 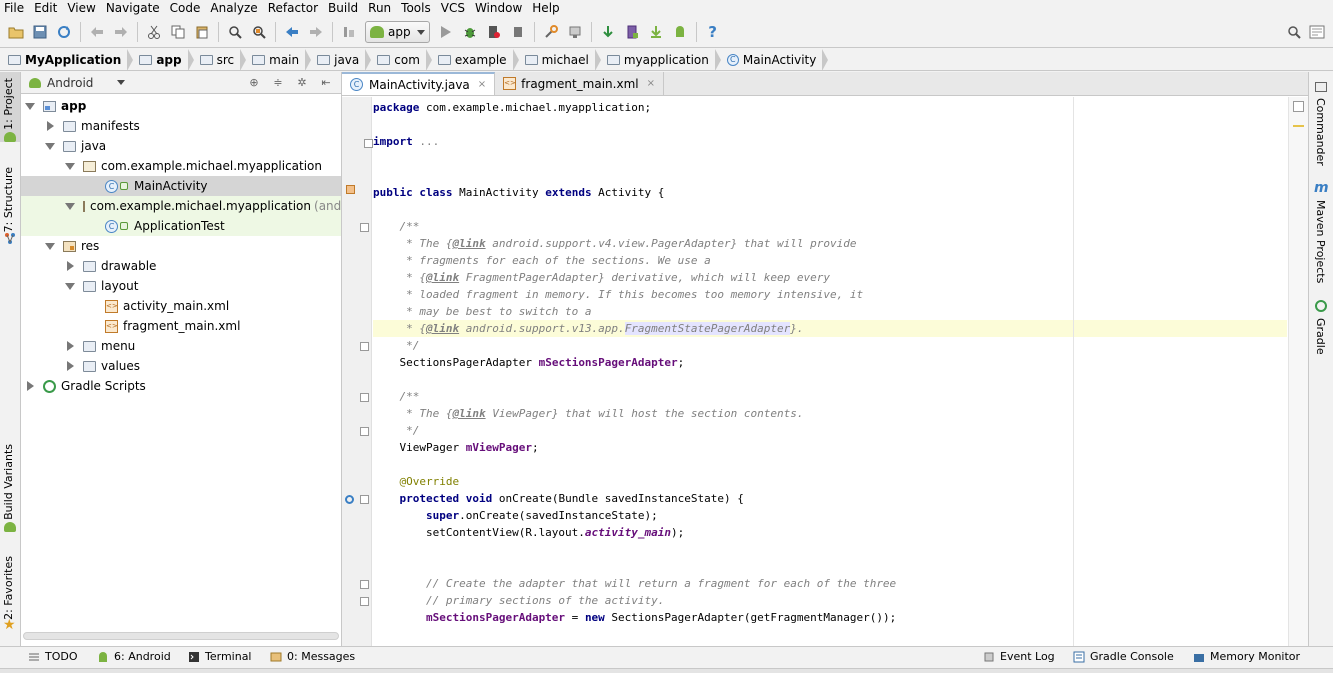 What do you see at coordinates (181, 166) in the screenshot?
I see `tree-item-package-main: com.example.michael.myapplication` at bounding box center [181, 166].